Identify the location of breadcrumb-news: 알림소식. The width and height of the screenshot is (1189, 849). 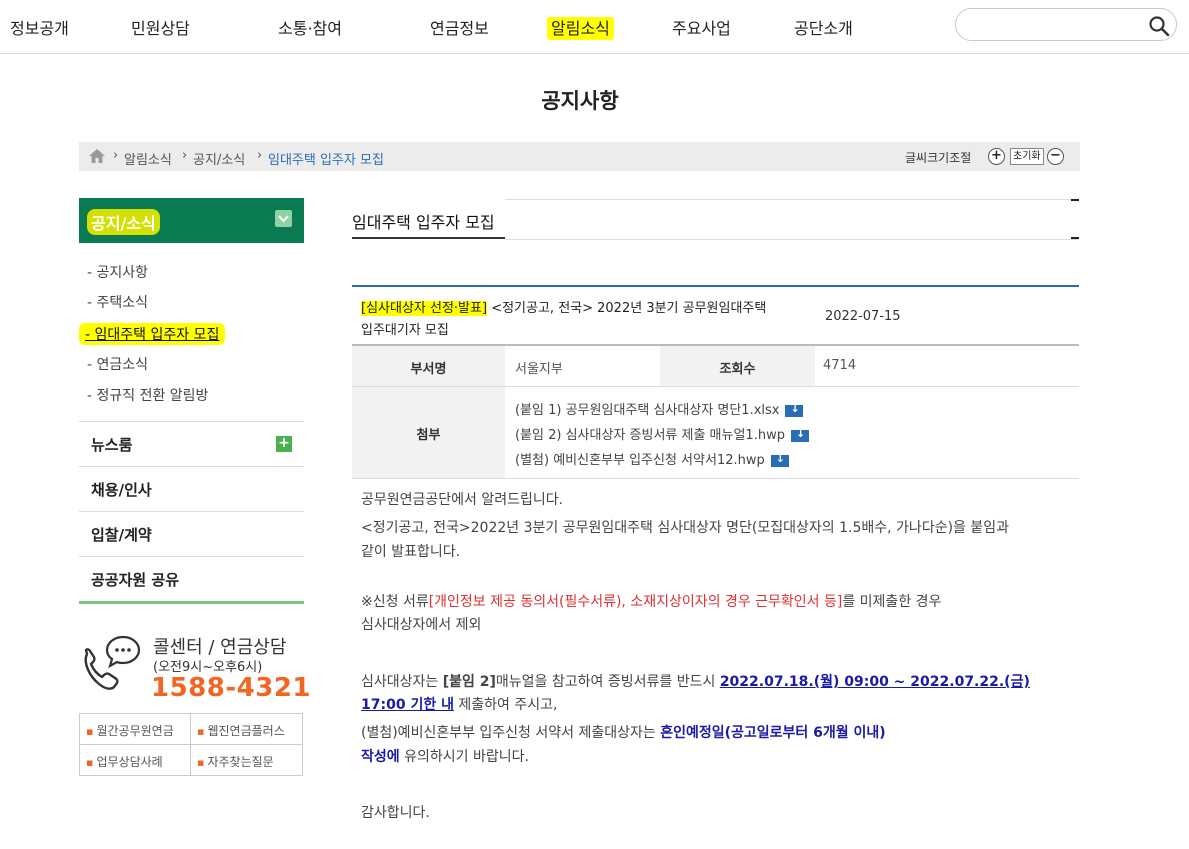
(148, 158).